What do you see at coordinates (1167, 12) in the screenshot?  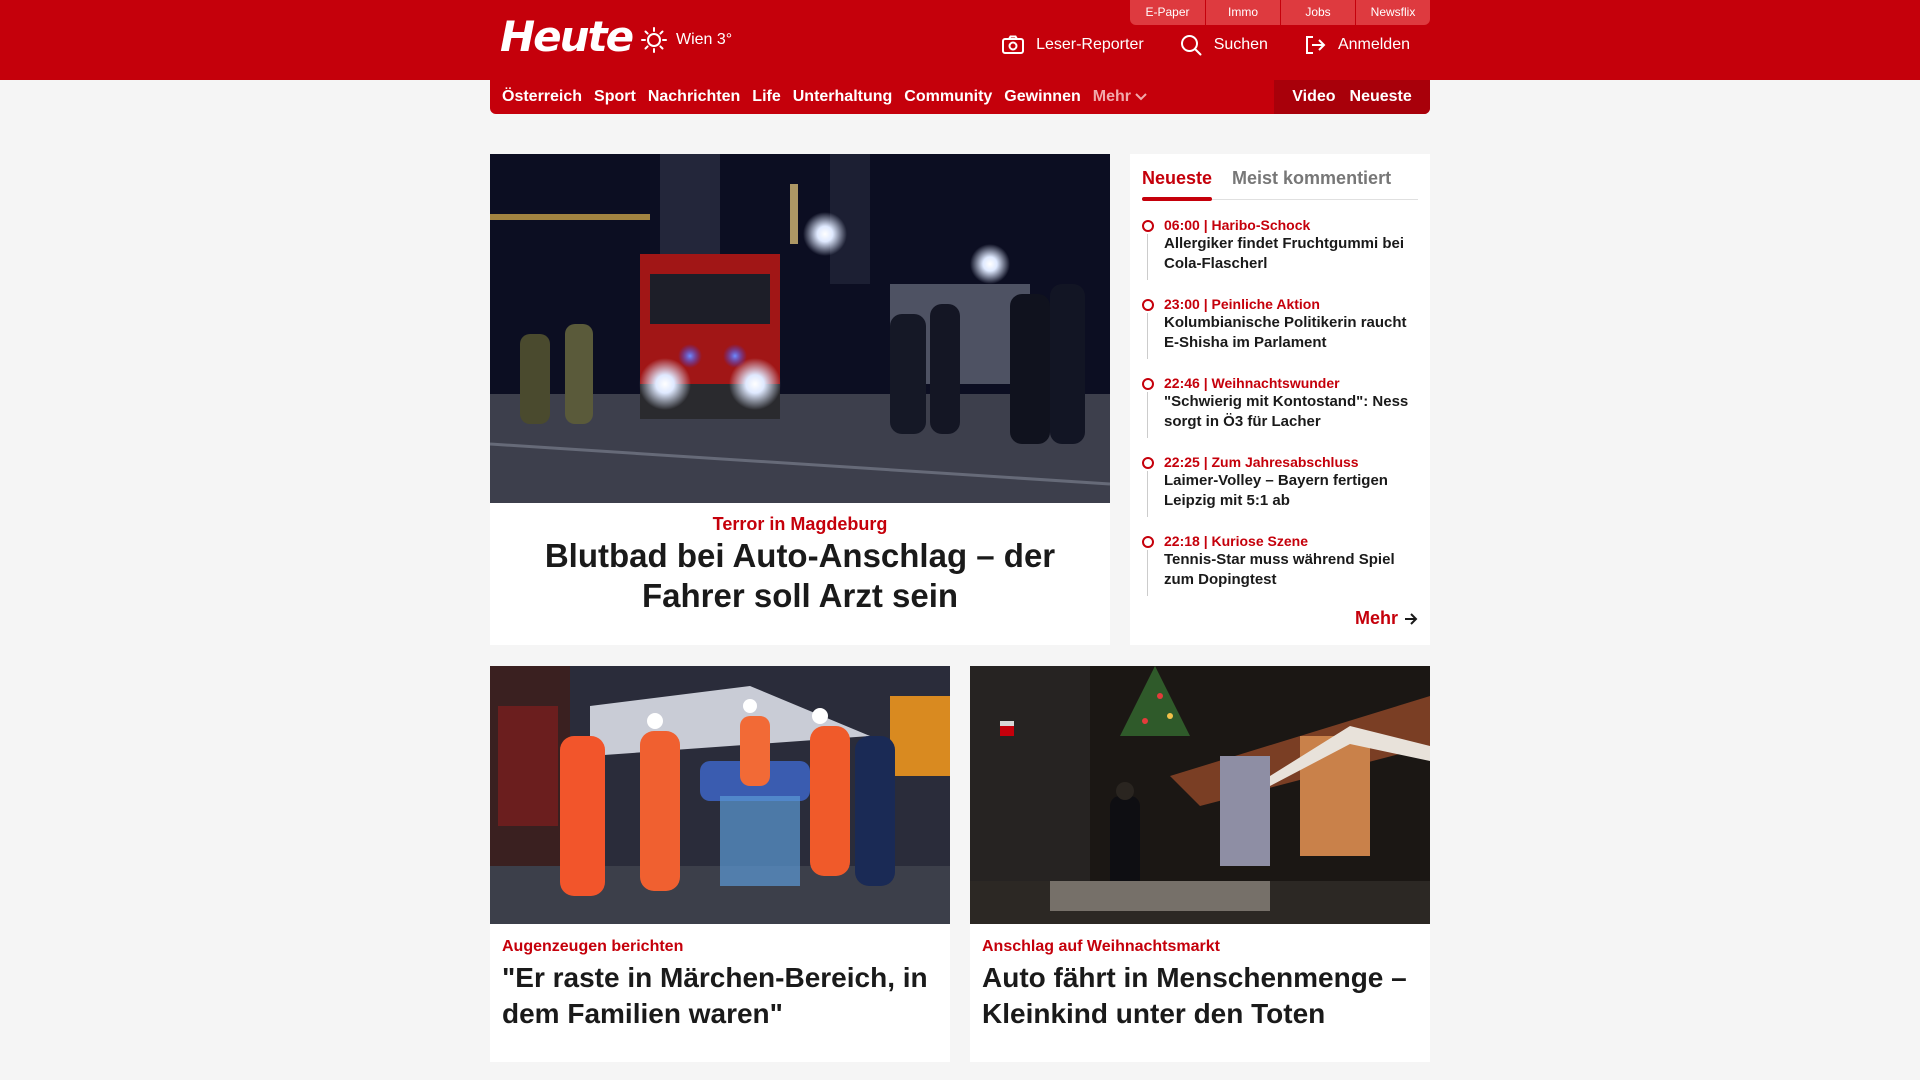 I see `top-link-epaper: E-Paper` at bounding box center [1167, 12].